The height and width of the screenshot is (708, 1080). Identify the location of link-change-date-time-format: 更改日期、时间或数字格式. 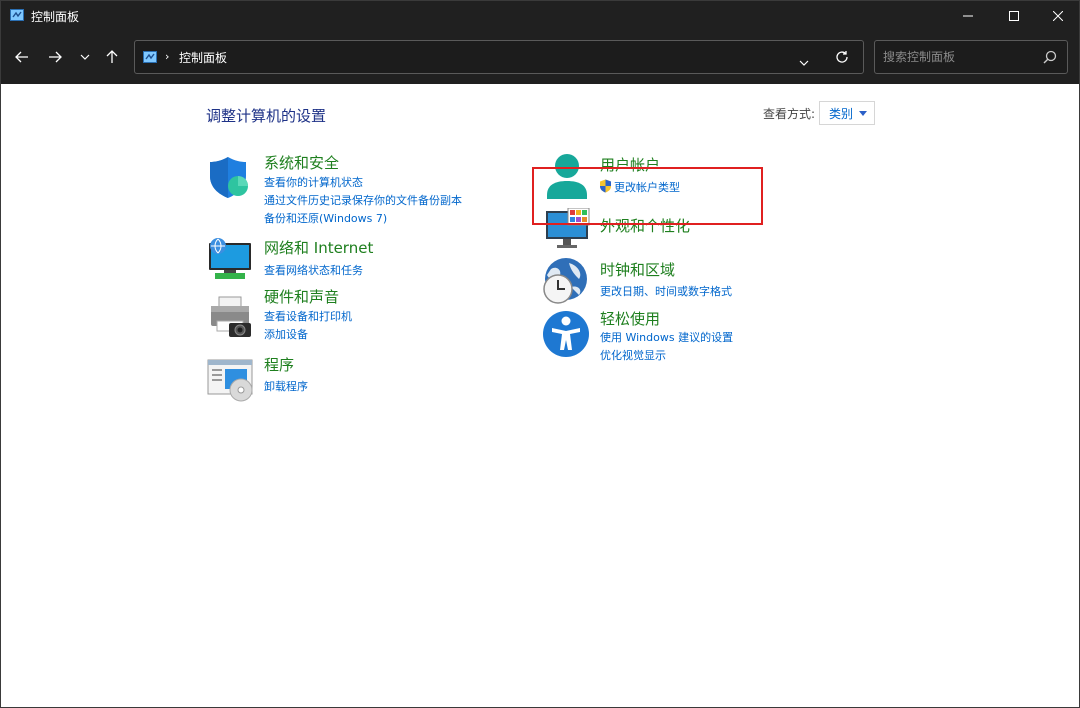
(666, 291).